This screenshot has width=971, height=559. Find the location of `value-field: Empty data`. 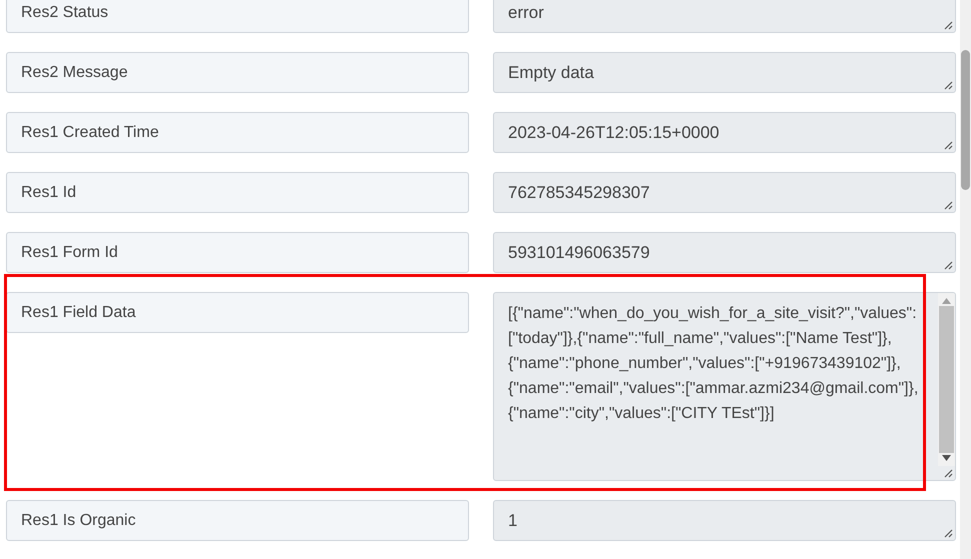

value-field: Empty data is located at coordinates (724, 72).